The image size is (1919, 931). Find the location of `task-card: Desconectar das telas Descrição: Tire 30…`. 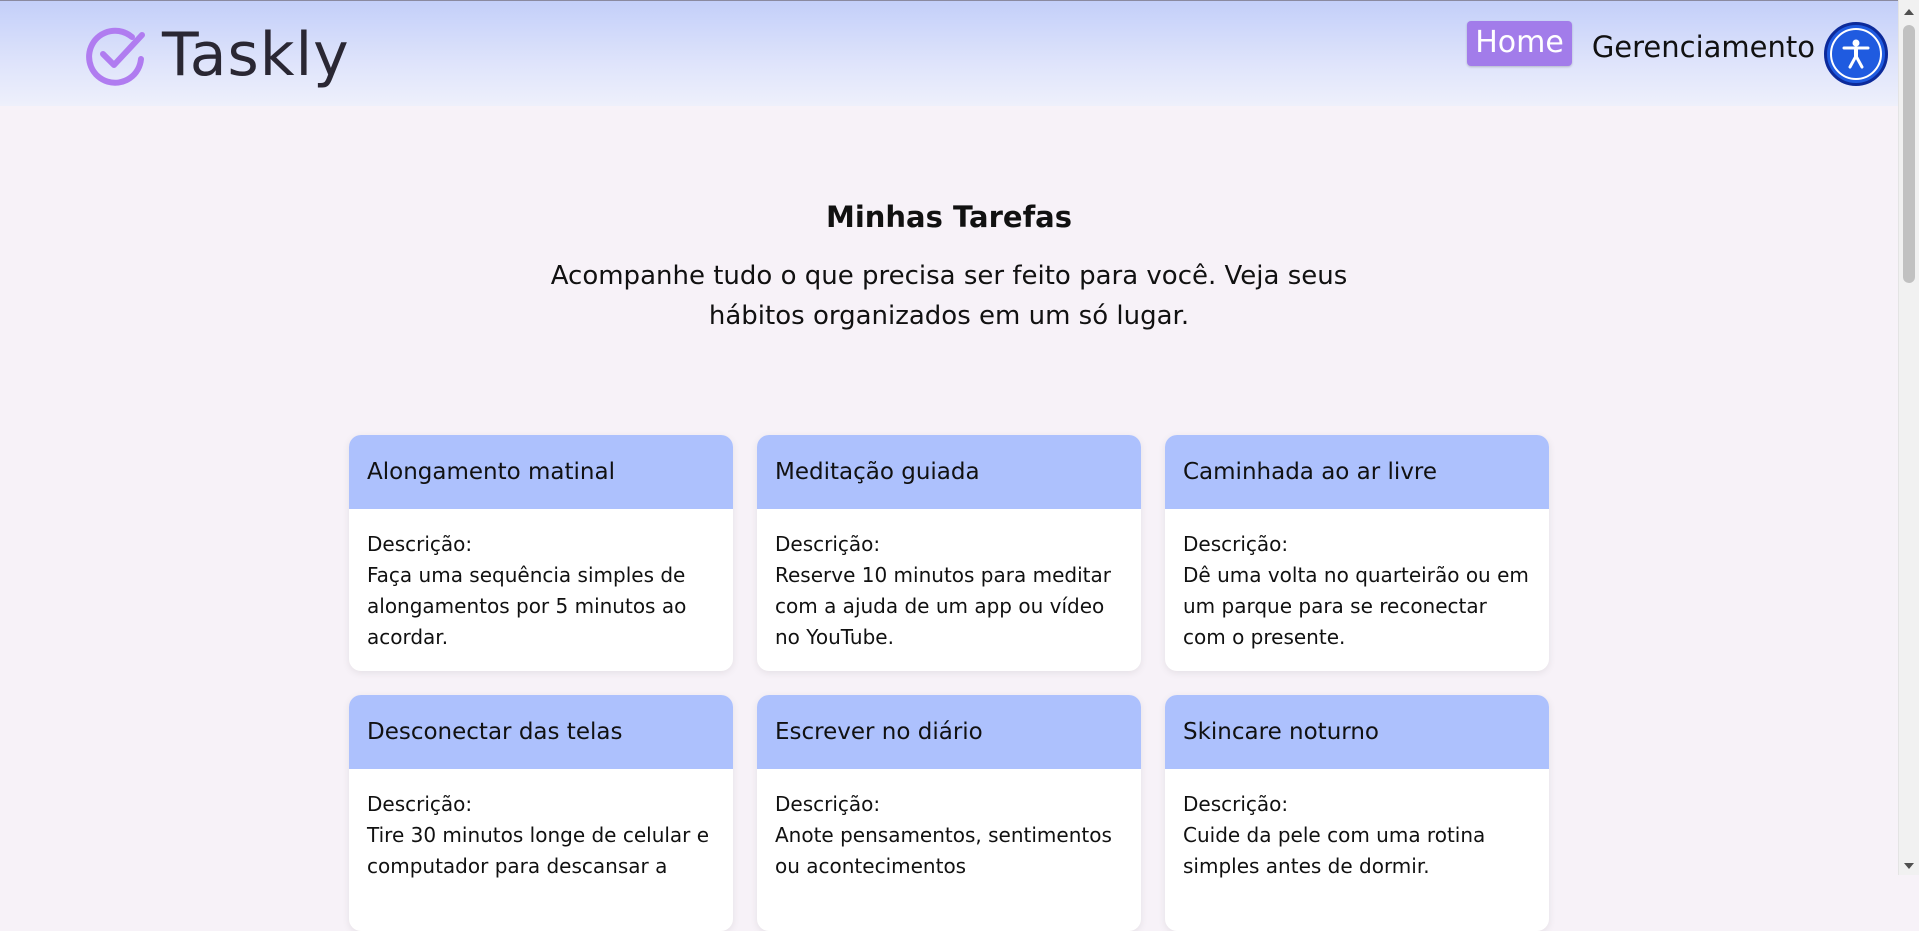

task-card: Desconectar das telas Descrição: Tire 30… is located at coordinates (541, 813).